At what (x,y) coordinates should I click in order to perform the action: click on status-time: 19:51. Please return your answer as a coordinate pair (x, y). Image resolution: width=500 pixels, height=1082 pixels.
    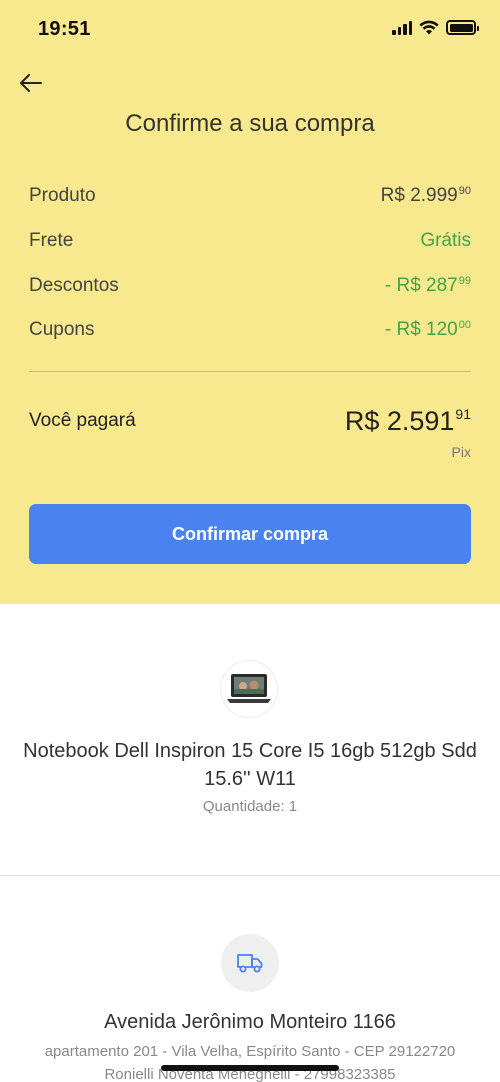
    Looking at the image, I should click on (64, 29).